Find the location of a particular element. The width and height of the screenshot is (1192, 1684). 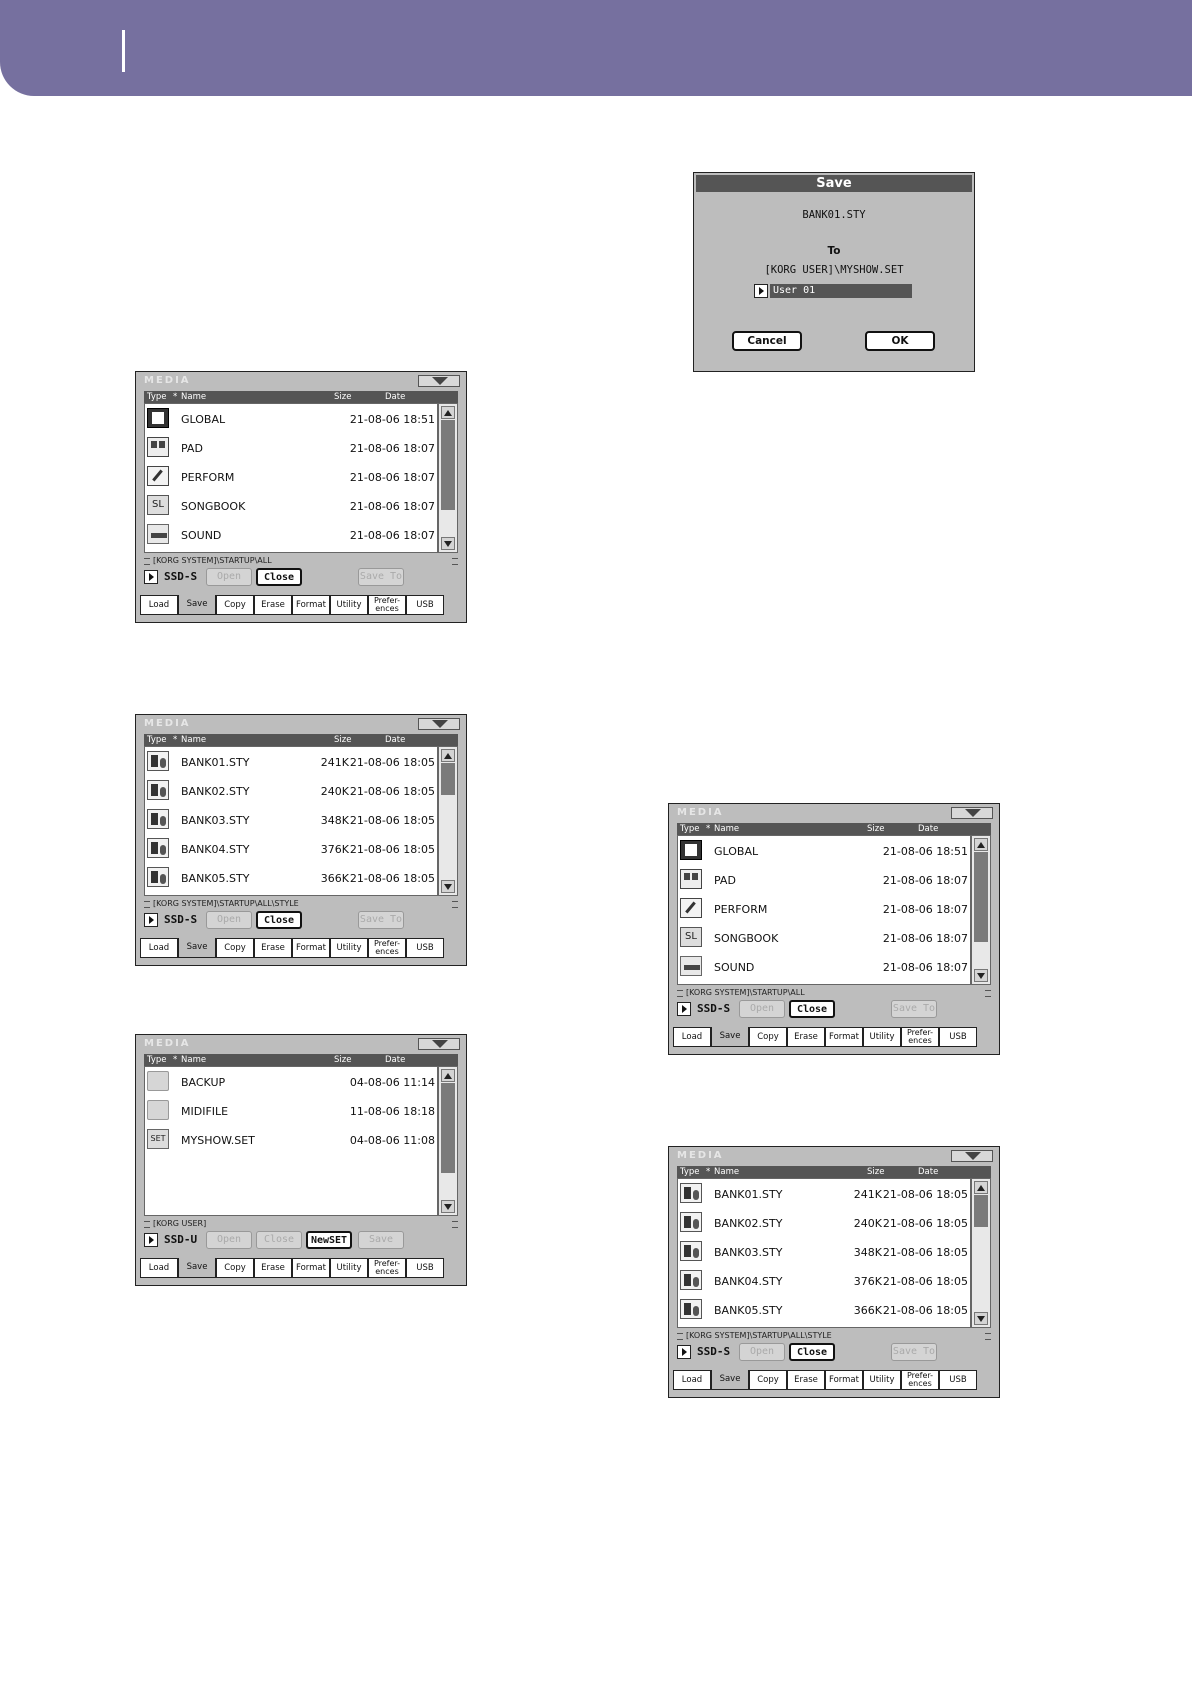

file-row: BANK05.STY 366K 21-08-06 18:05 is located at coordinates (824, 1310).